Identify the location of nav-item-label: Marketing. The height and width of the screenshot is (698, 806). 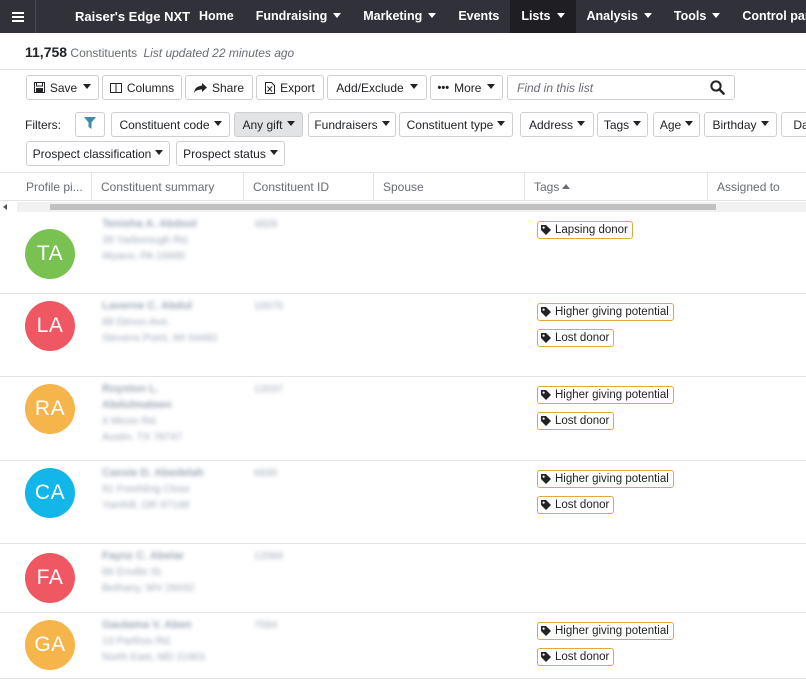
(393, 16).